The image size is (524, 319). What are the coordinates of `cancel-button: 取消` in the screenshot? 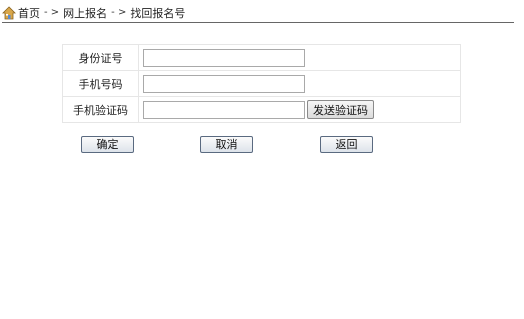 It's located at (226, 144).